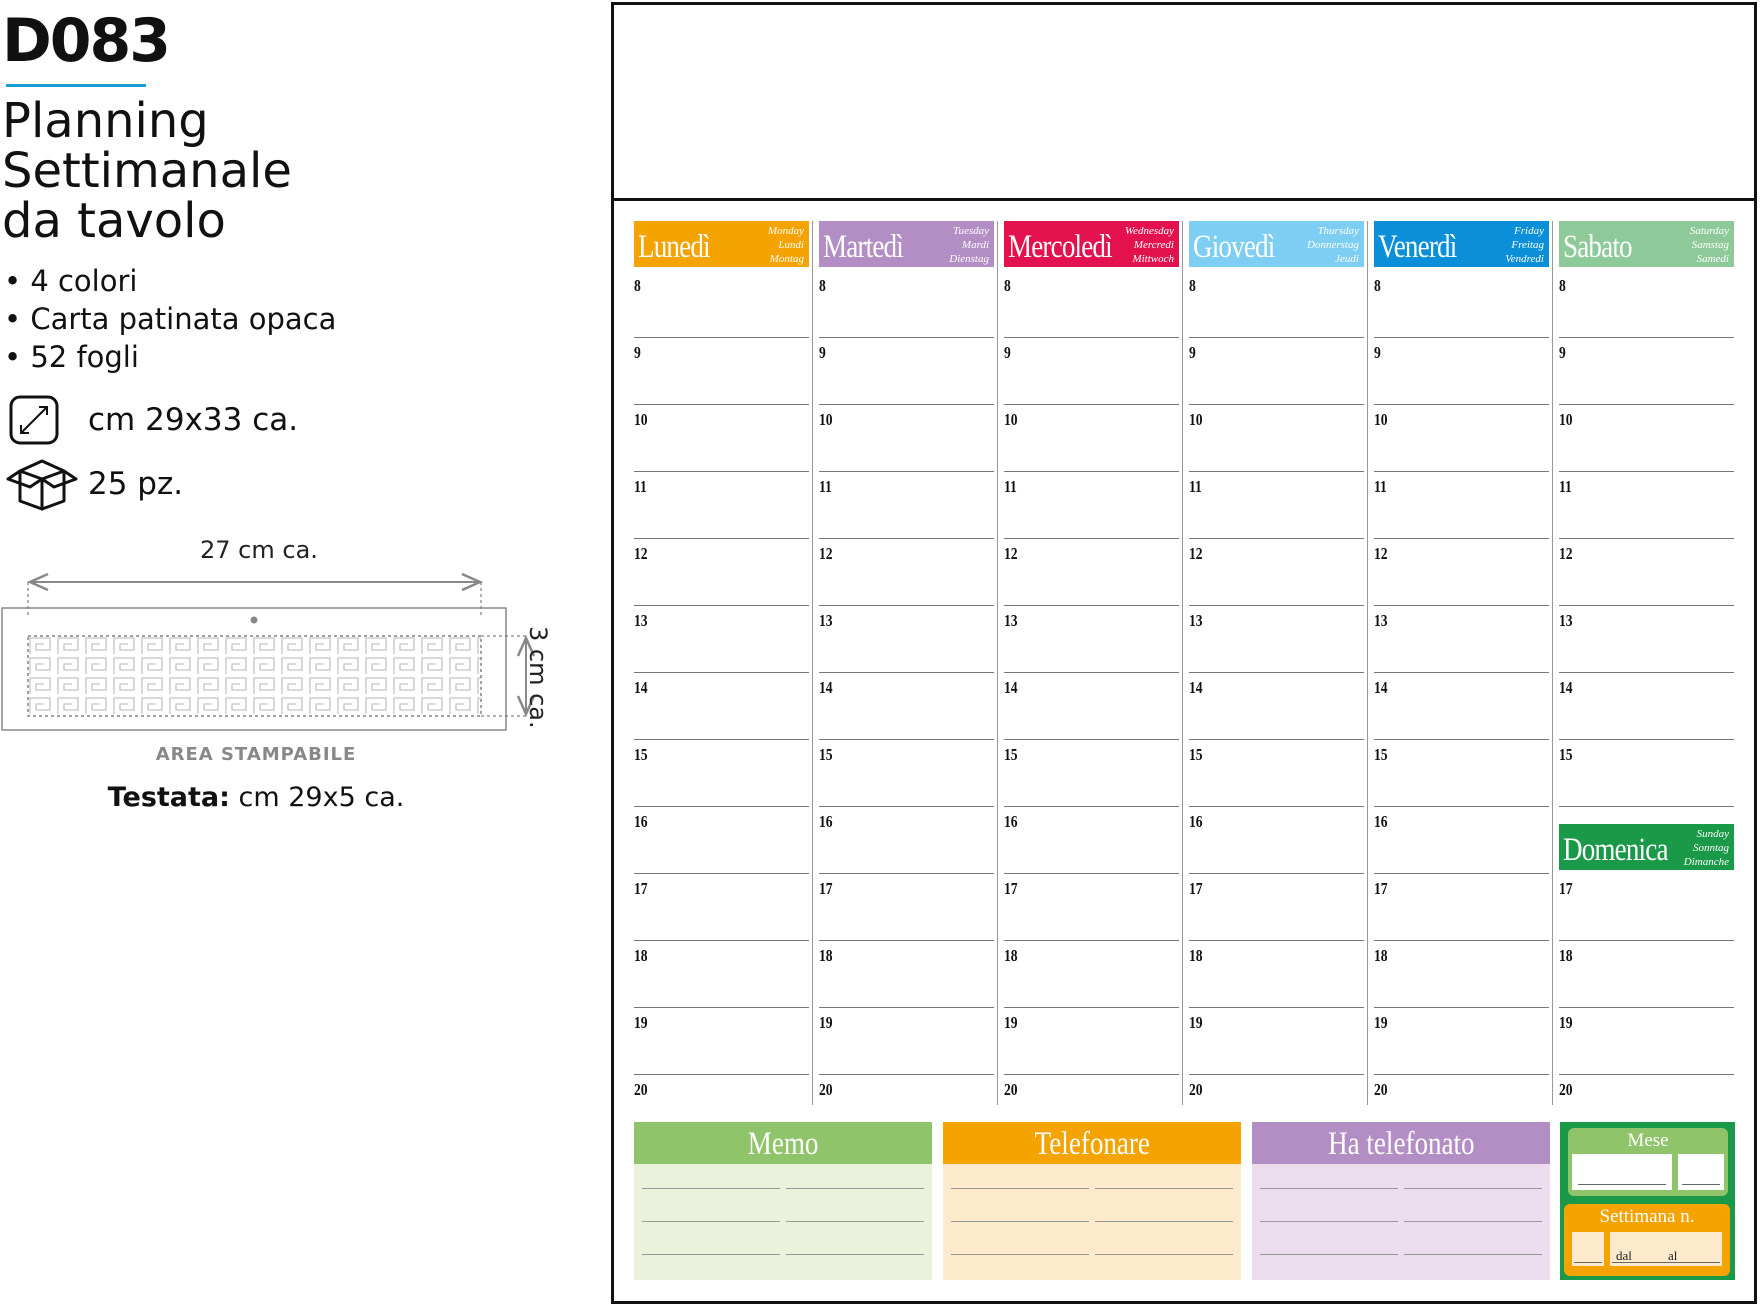  I want to click on open-box-icon, so click(42, 484).